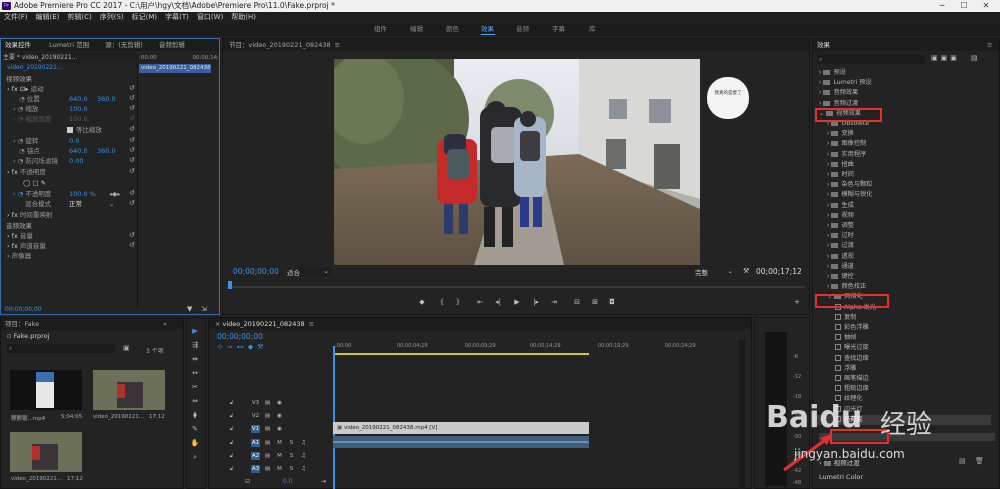  I want to click on effects-folder-9: › 扭曲, so click(902, 165).